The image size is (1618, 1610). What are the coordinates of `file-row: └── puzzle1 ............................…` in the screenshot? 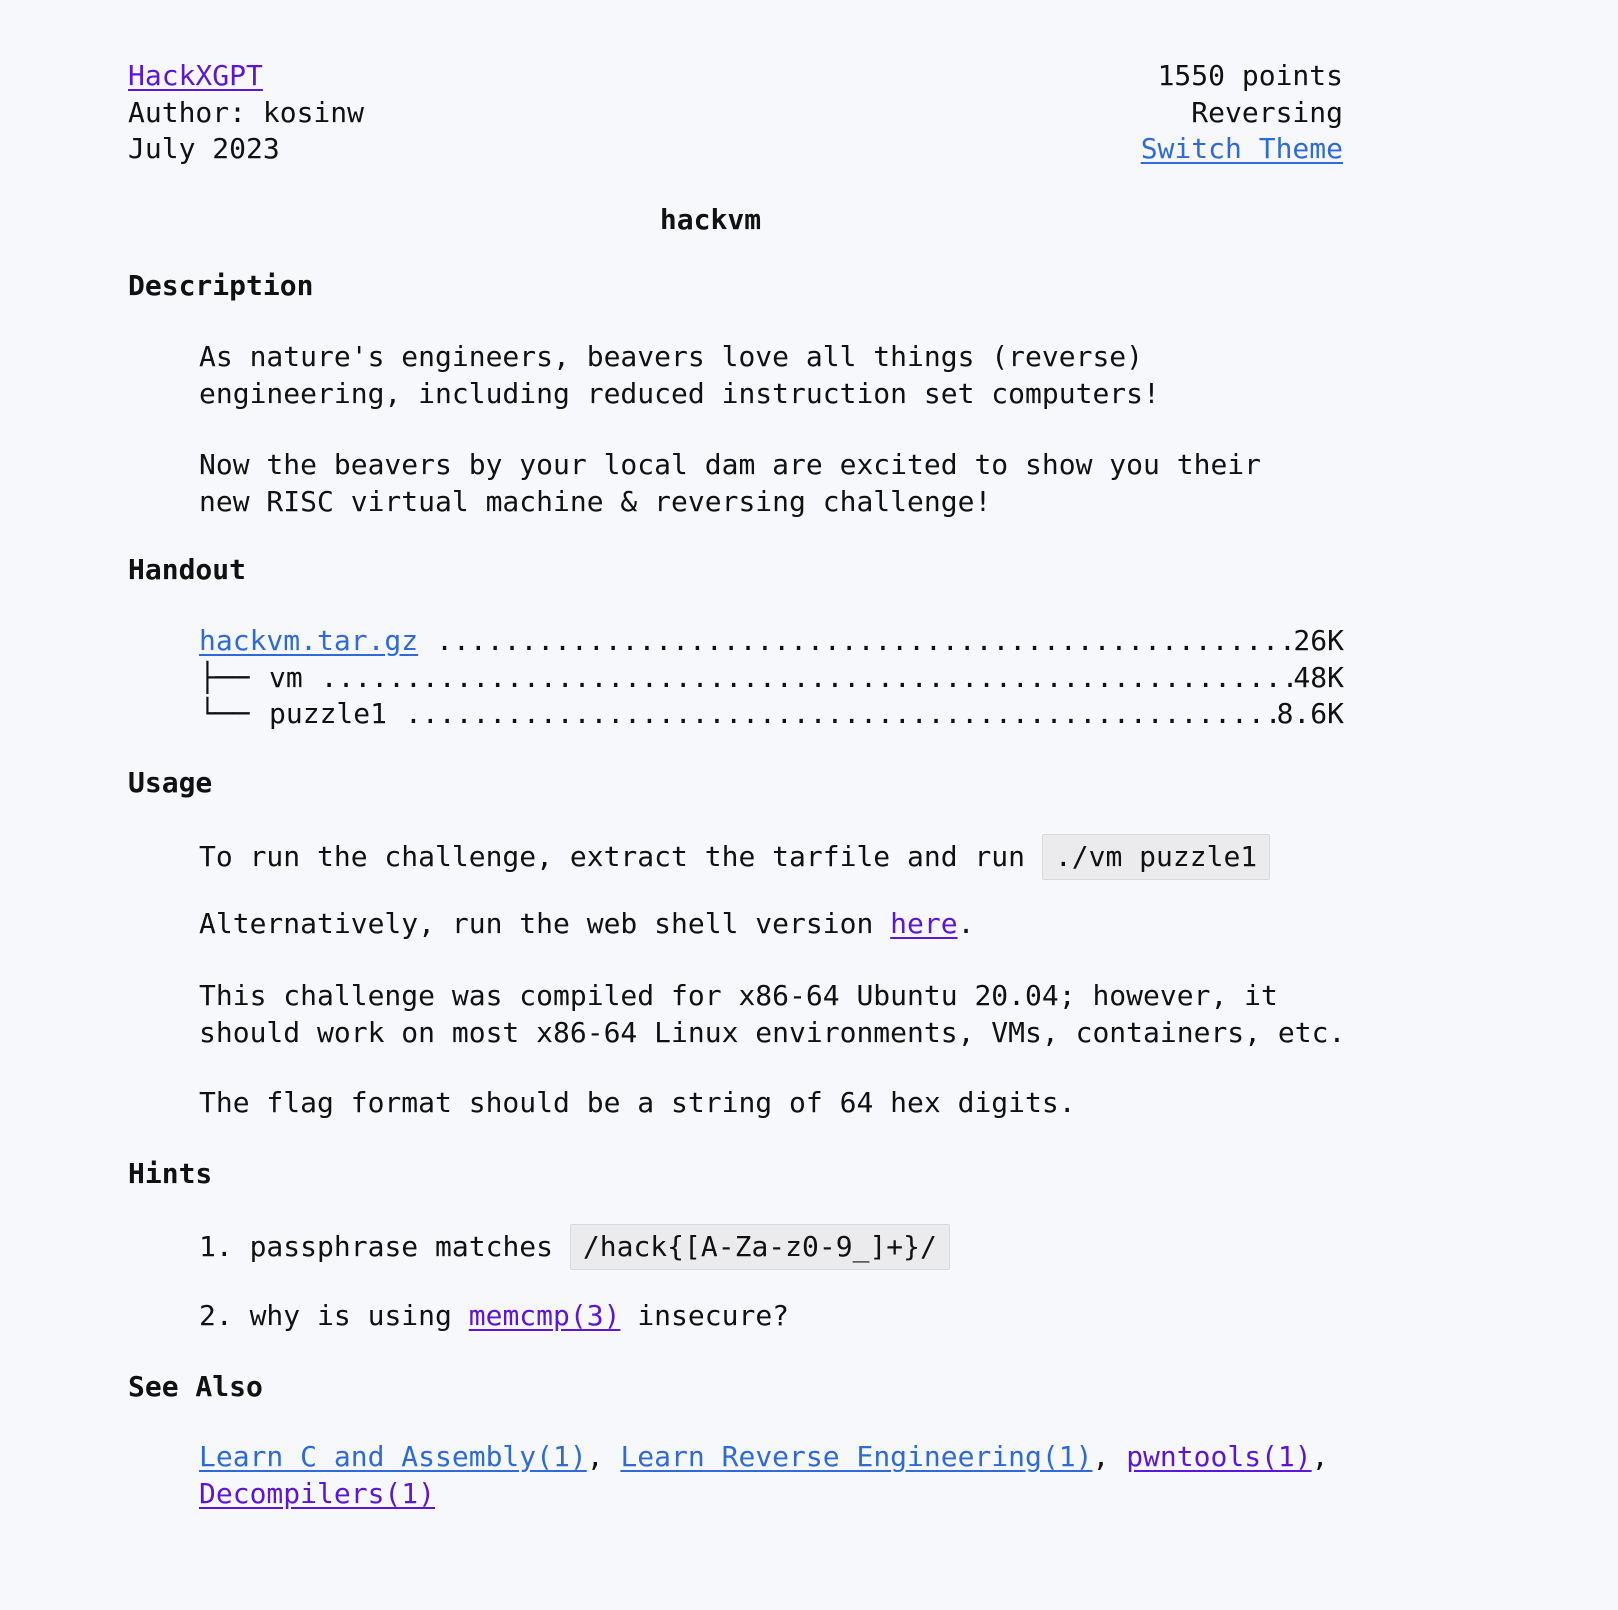 It's located at (771, 714).